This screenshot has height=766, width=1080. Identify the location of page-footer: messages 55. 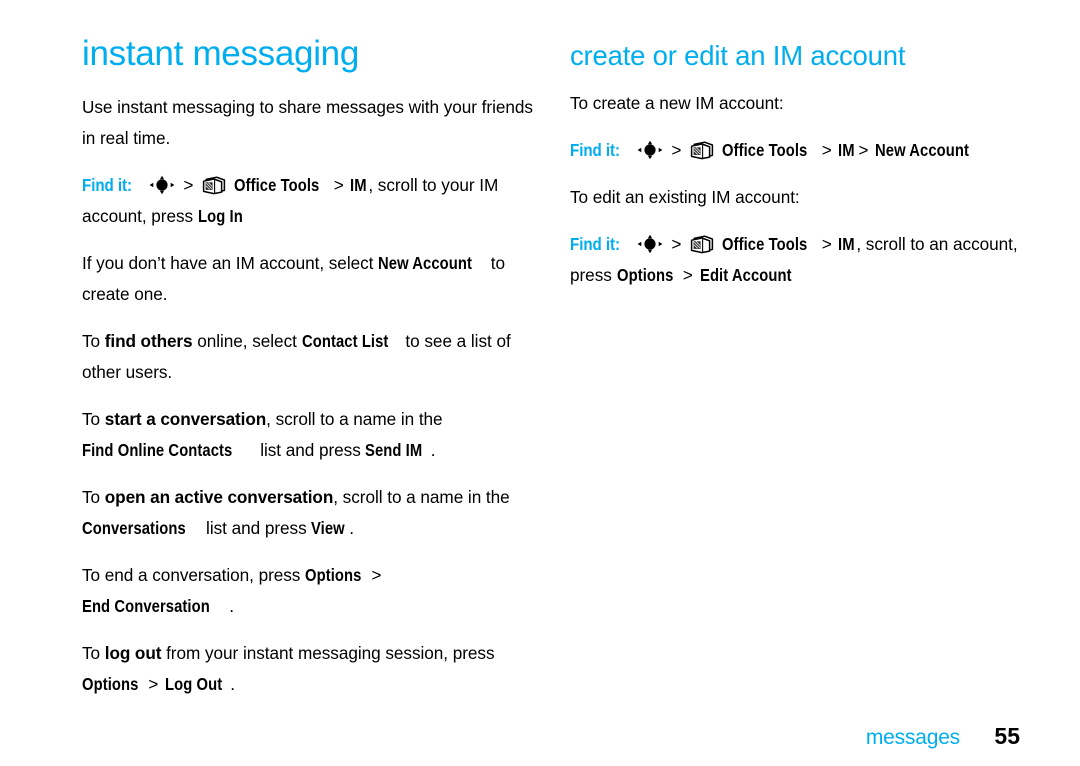
(540, 730).